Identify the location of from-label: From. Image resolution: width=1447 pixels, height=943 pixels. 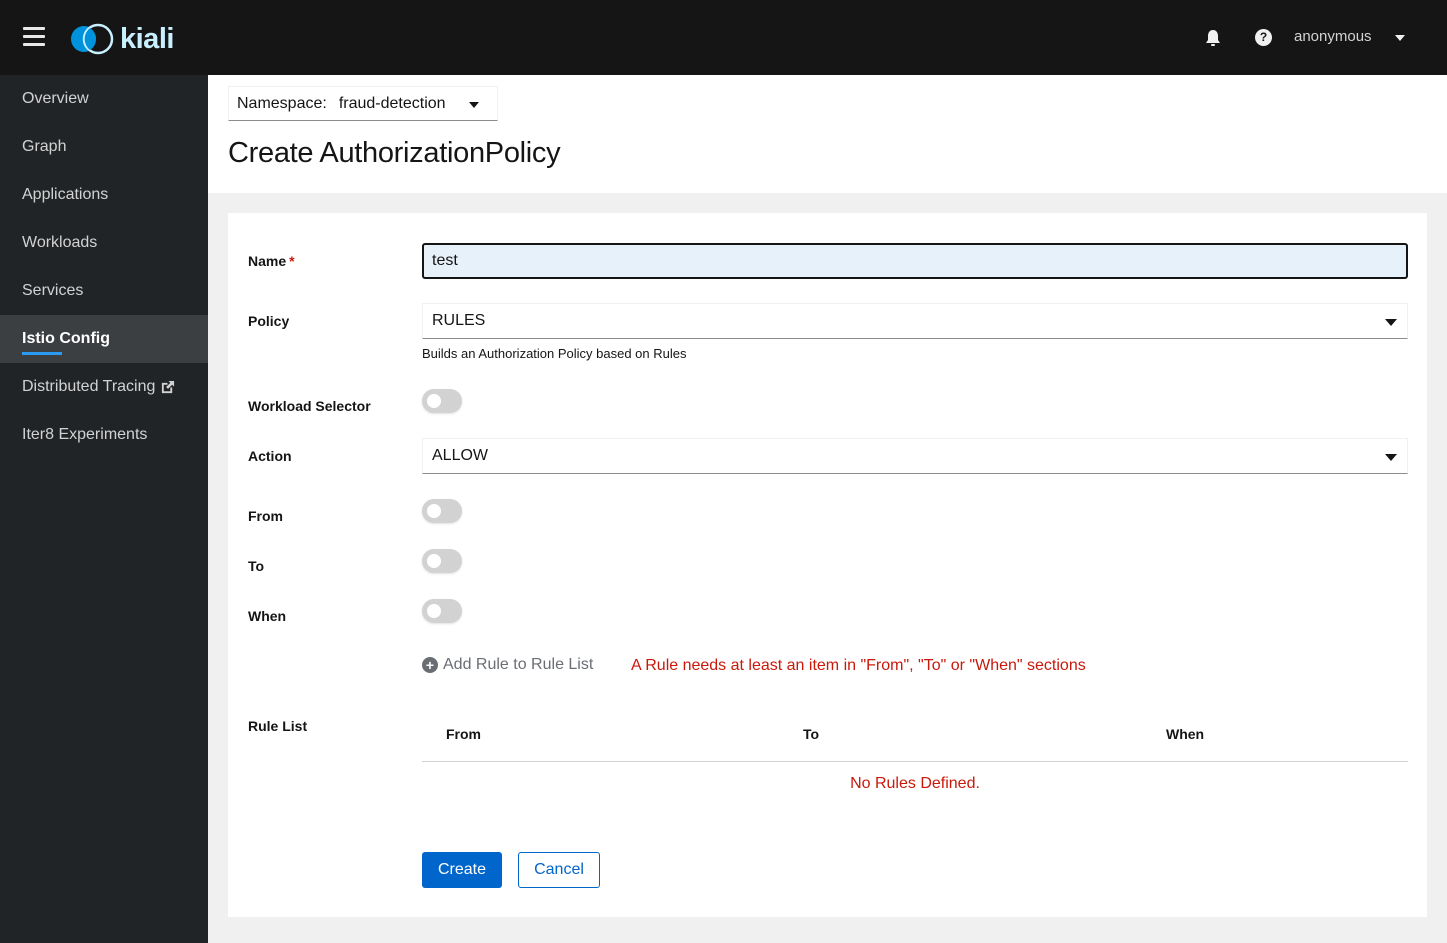
(265, 516).